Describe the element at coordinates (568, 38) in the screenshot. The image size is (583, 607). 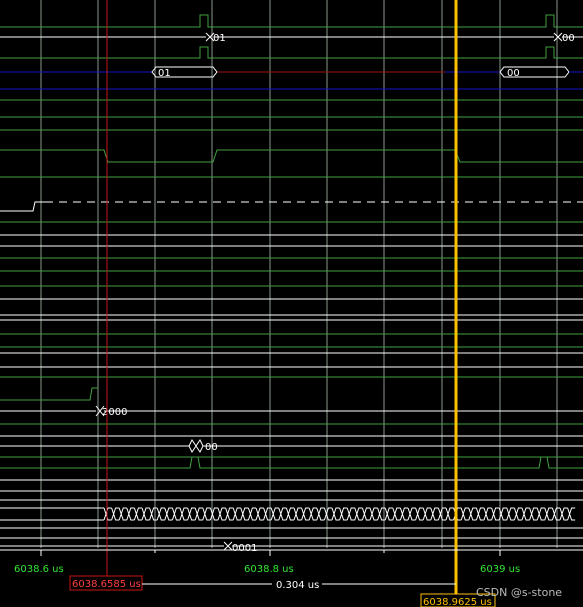
I see `bus-value-row1-b: 00` at that location.